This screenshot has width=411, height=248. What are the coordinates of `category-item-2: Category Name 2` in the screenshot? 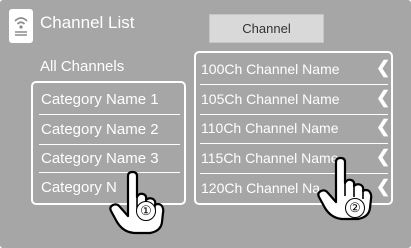 It's located at (100, 129).